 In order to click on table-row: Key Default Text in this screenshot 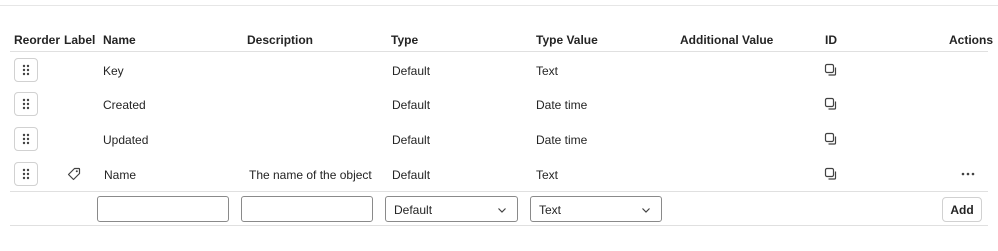, I will do `click(499, 70)`.